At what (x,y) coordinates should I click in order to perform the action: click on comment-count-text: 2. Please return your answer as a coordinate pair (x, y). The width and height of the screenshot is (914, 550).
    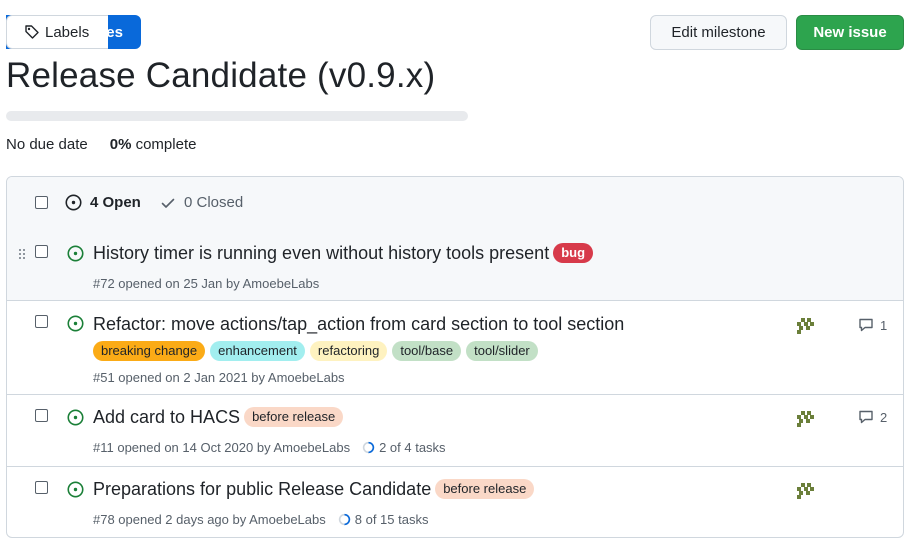
    Looking at the image, I should click on (884, 417).